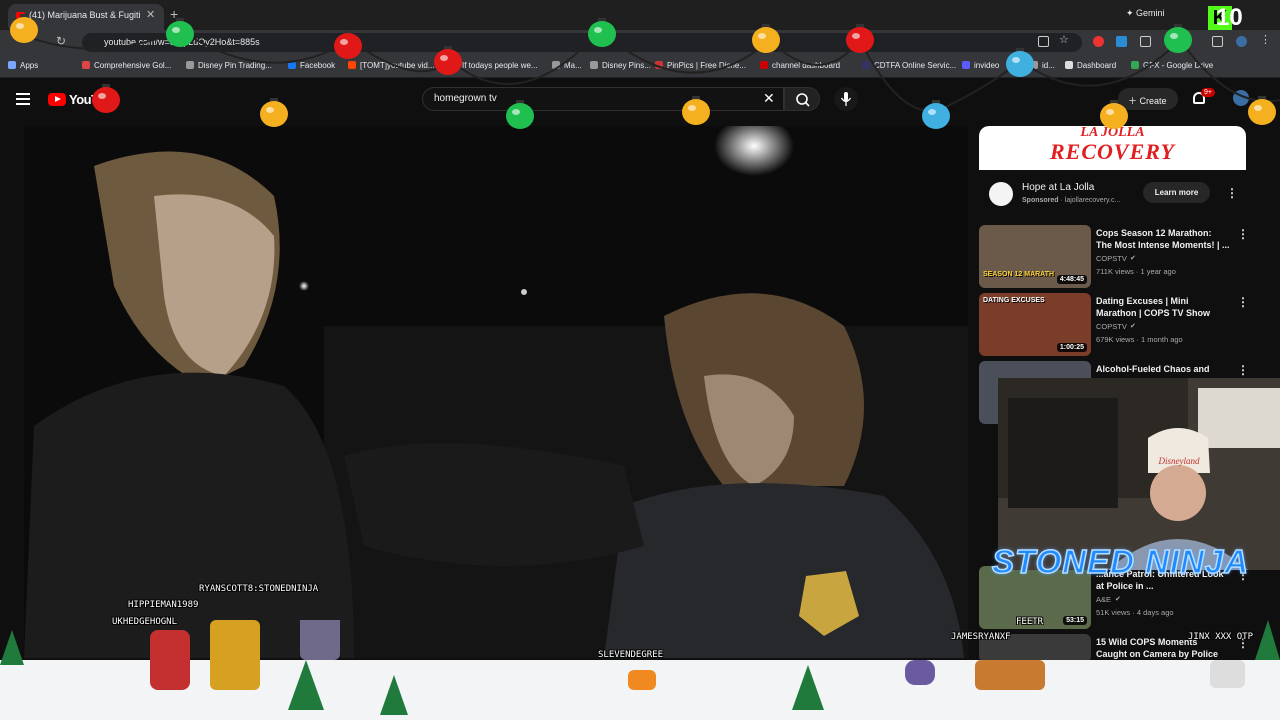 This screenshot has height=720, width=1280. What do you see at coordinates (57, 99) in the screenshot?
I see `youtube-logo-icon` at bounding box center [57, 99].